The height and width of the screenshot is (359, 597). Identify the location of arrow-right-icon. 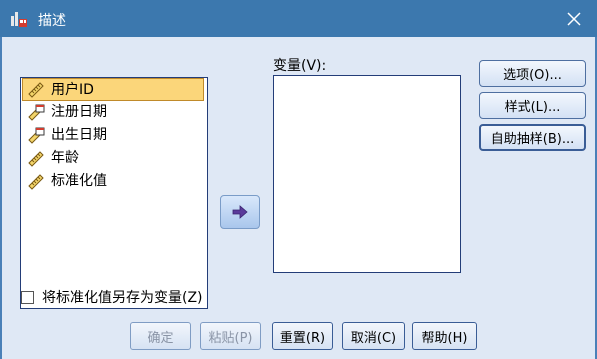
(240, 212).